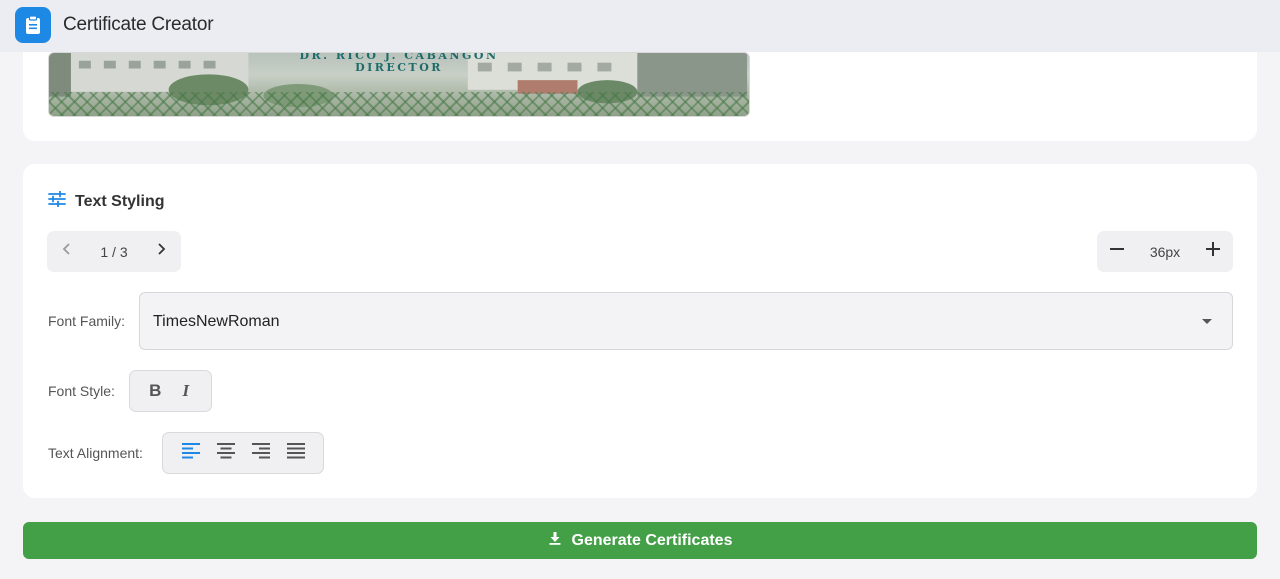 This screenshot has height=579, width=1280. I want to click on decrease-size-button, so click(1117, 251).